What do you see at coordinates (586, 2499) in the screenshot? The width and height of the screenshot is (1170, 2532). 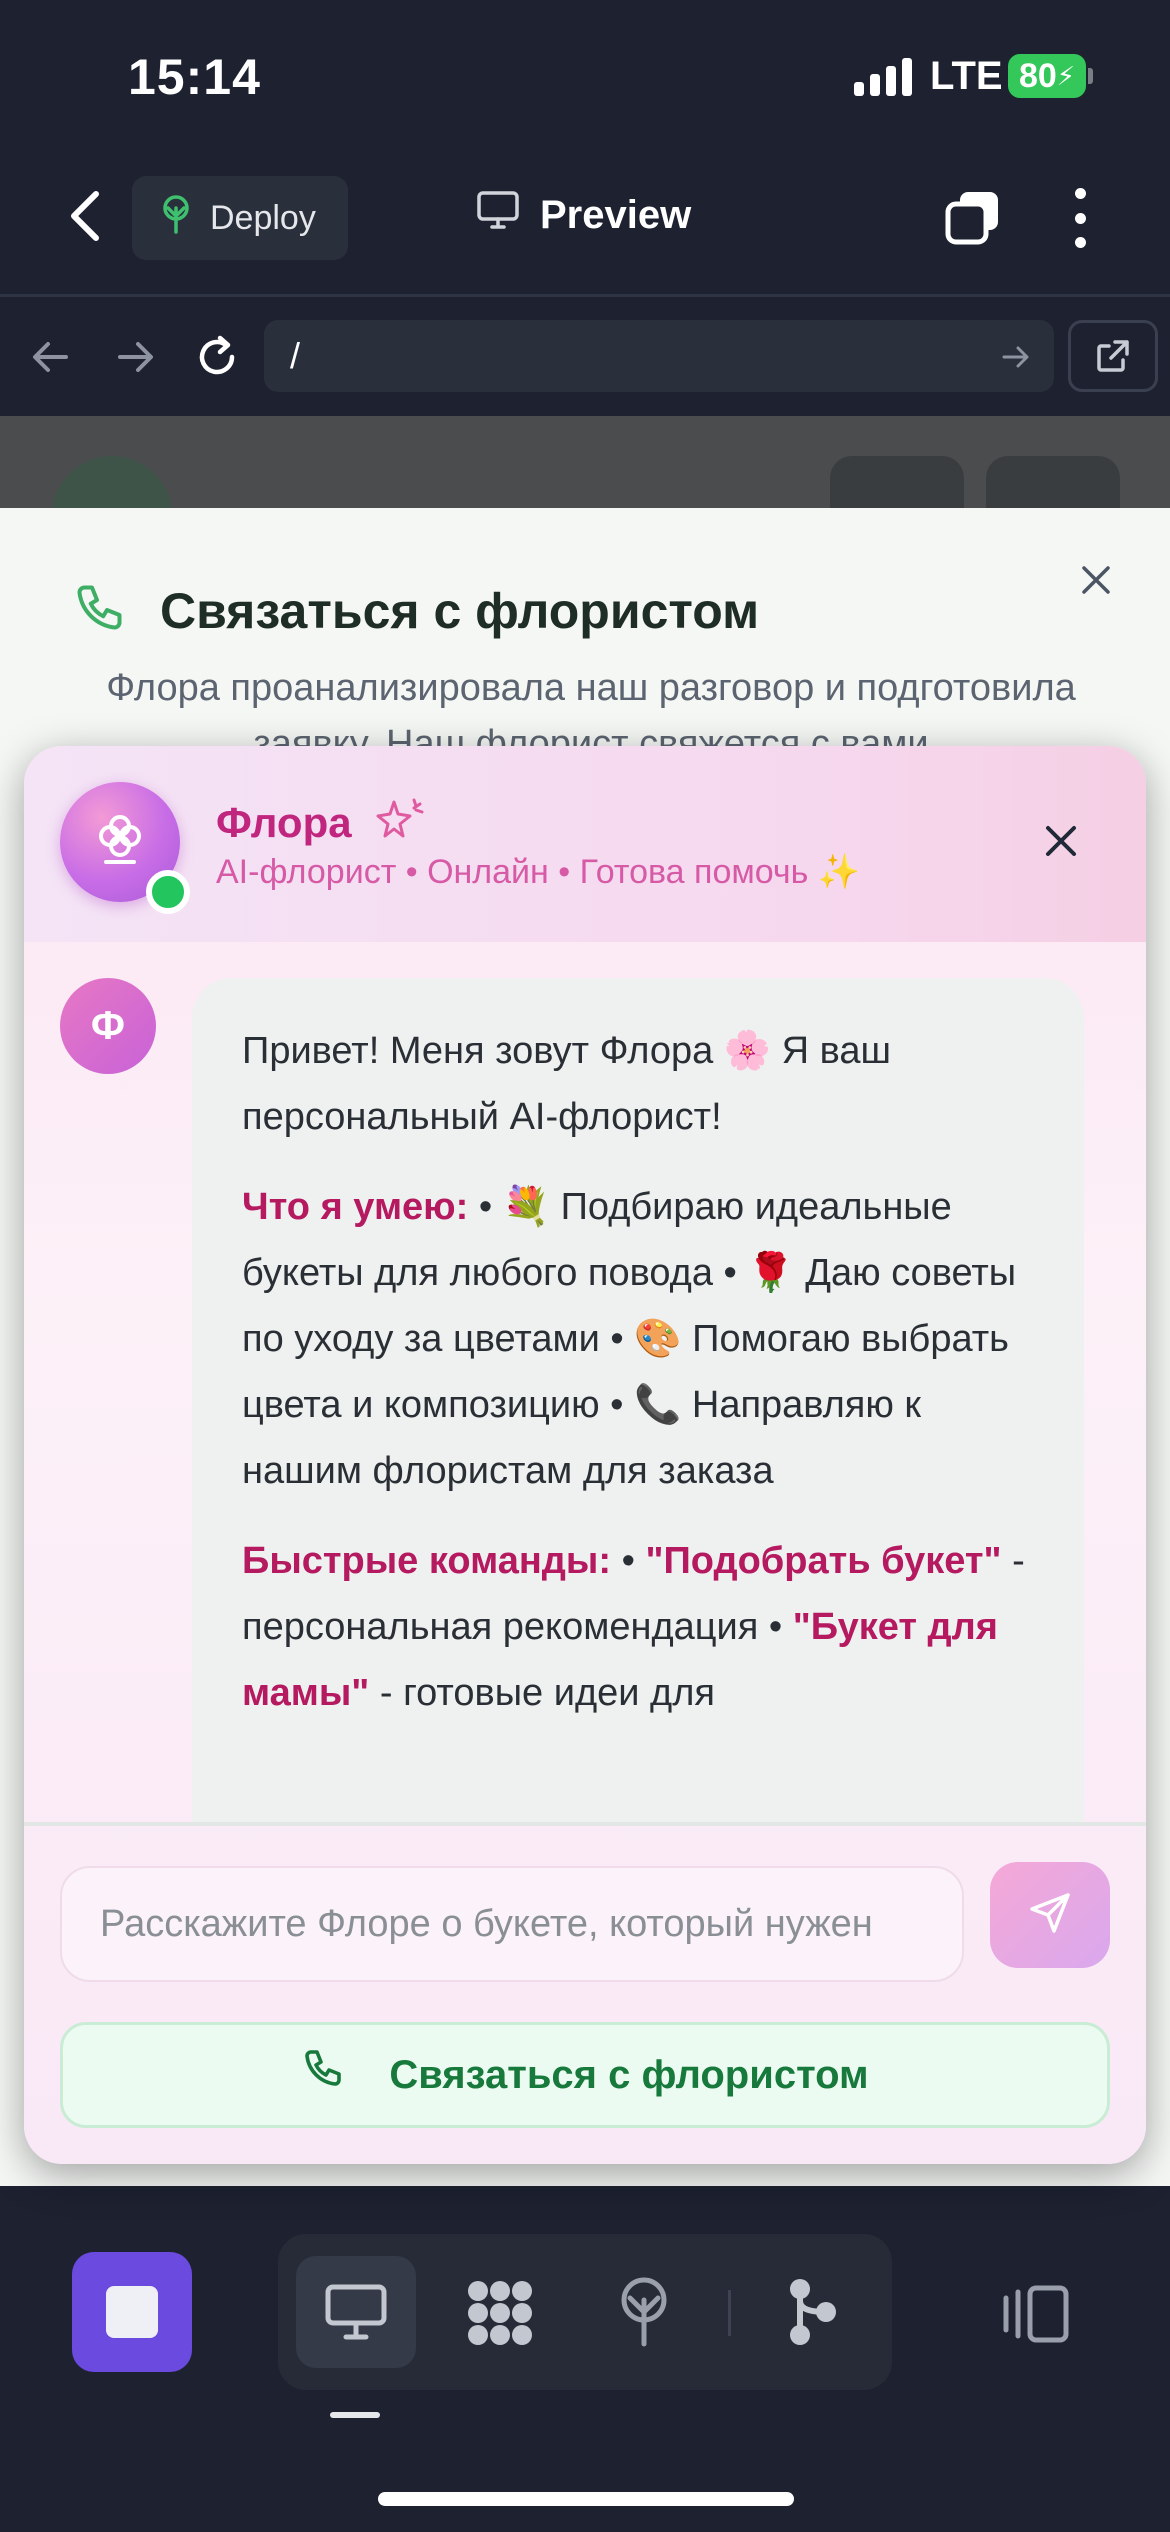 I see `home-indicator` at bounding box center [586, 2499].